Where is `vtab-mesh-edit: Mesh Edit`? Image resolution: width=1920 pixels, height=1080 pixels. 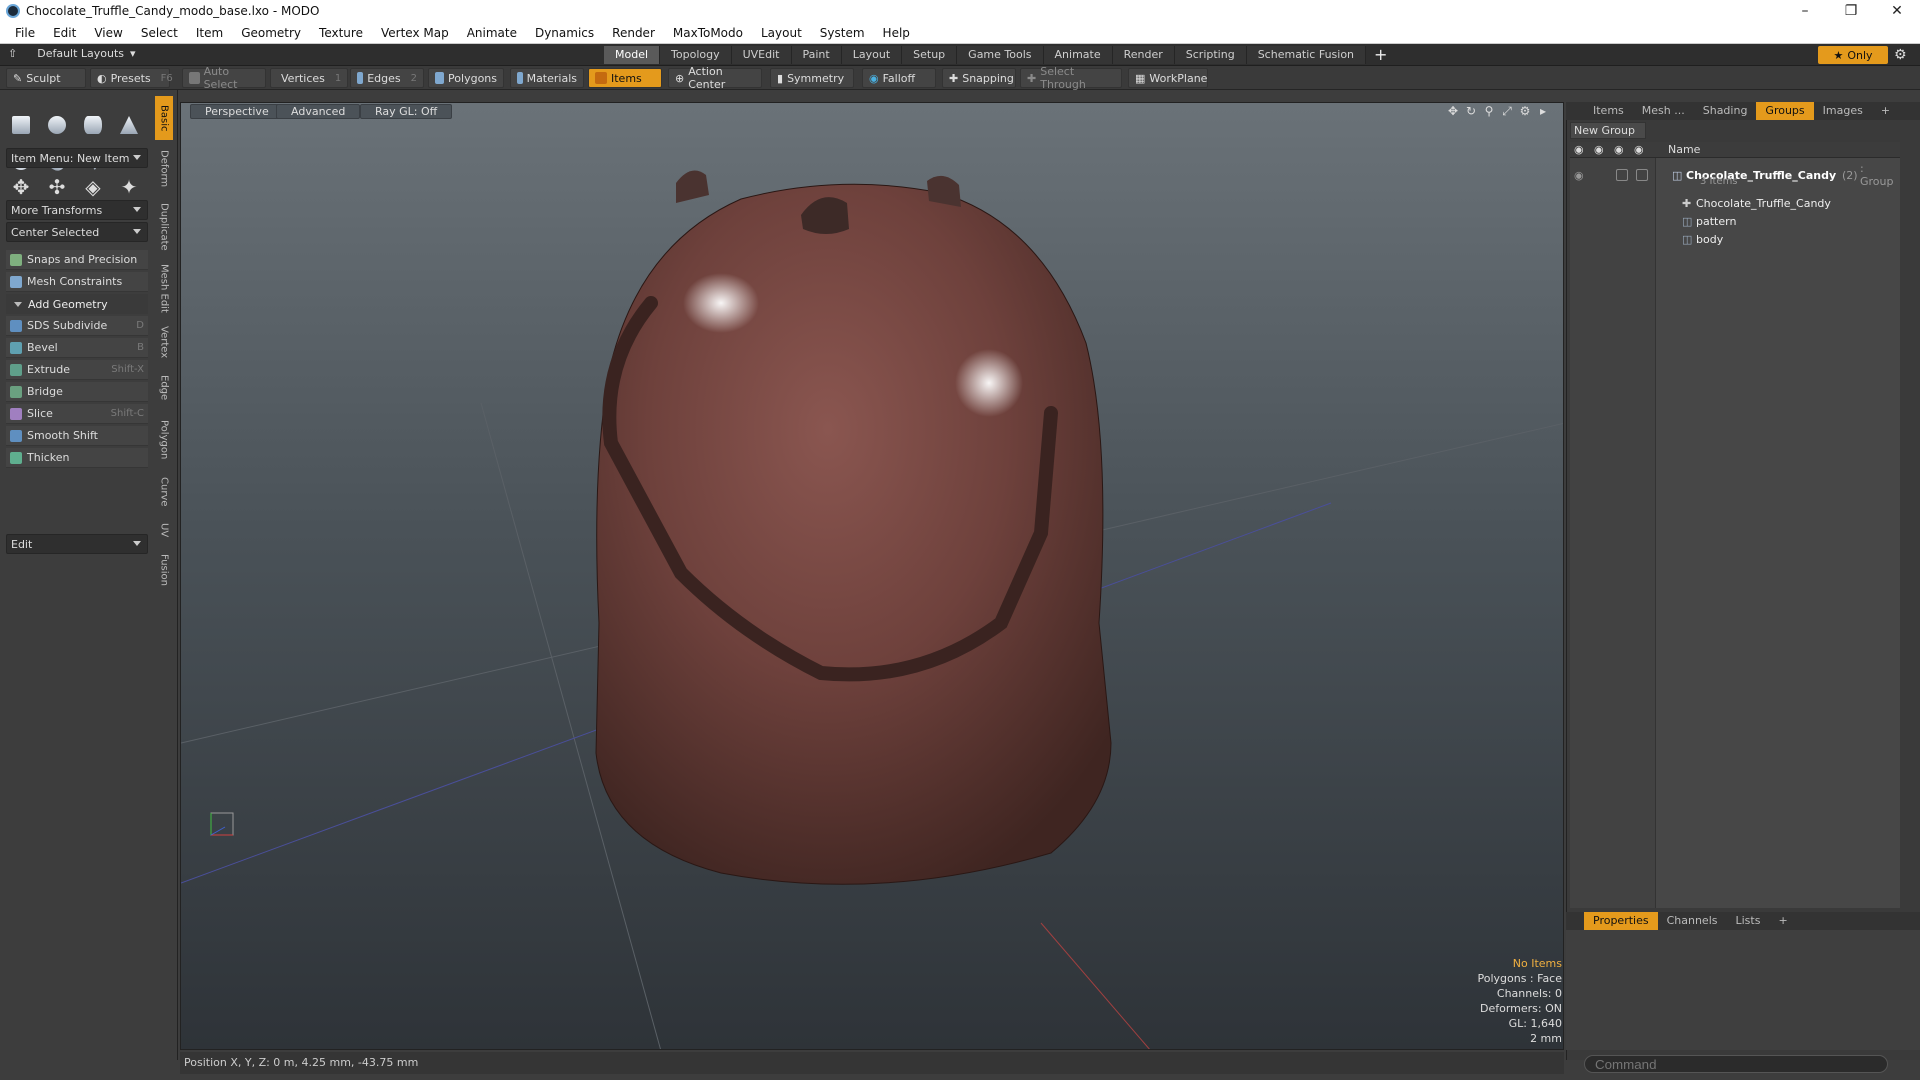
vtab-mesh-edit: Mesh Edit is located at coordinates (164, 288).